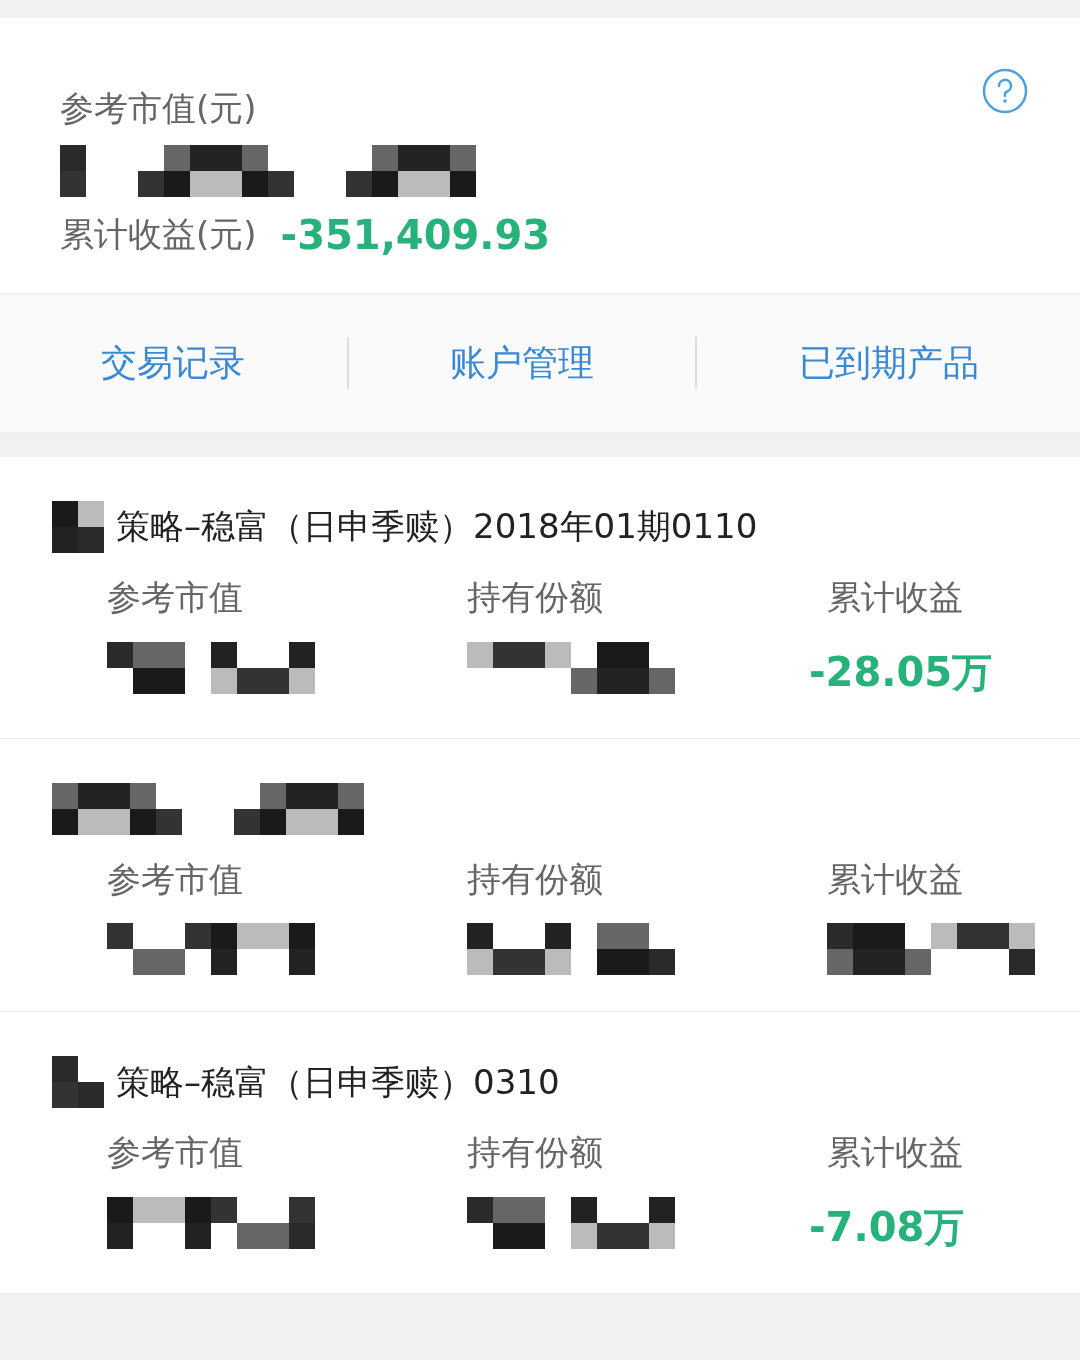 Image resolution: width=1080 pixels, height=1360 pixels. What do you see at coordinates (888, 362) in the screenshot?
I see `action-link: 已到期产品` at bounding box center [888, 362].